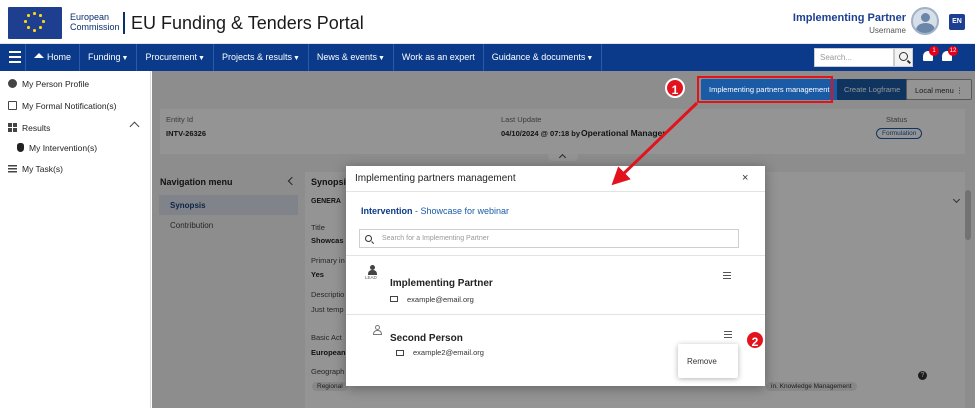  I want to click on partner-actions-dropdown: Remove, so click(708, 361).